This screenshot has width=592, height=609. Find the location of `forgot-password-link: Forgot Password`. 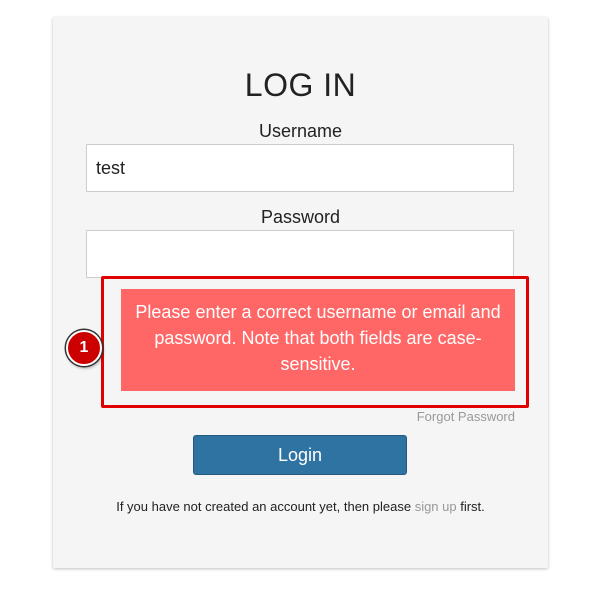

forgot-password-link: Forgot Password is located at coordinates (466, 416).